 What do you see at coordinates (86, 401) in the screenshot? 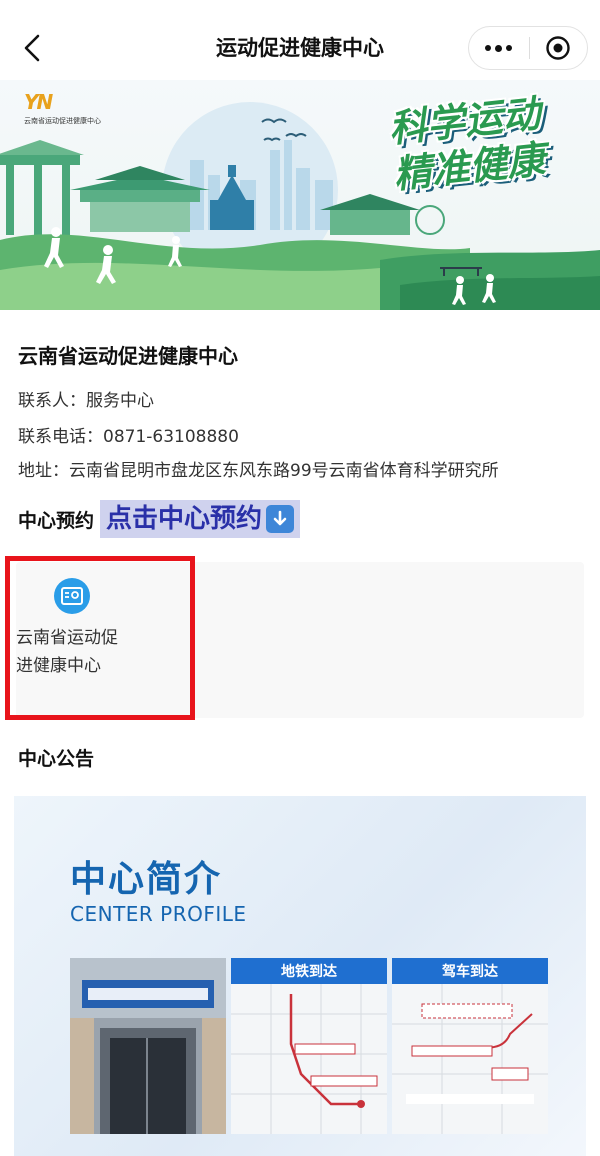
I see `contact-person: 联系人：服务中心` at bounding box center [86, 401].